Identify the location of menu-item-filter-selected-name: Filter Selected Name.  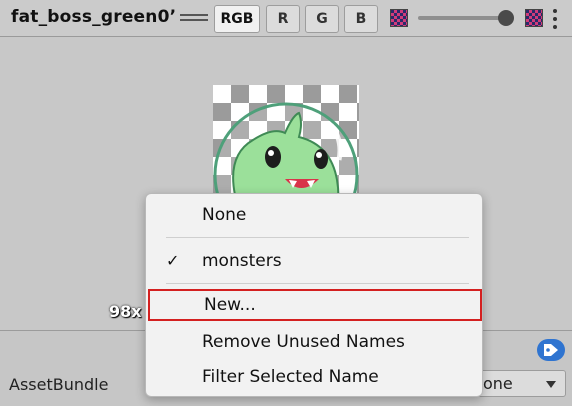
(314, 377).